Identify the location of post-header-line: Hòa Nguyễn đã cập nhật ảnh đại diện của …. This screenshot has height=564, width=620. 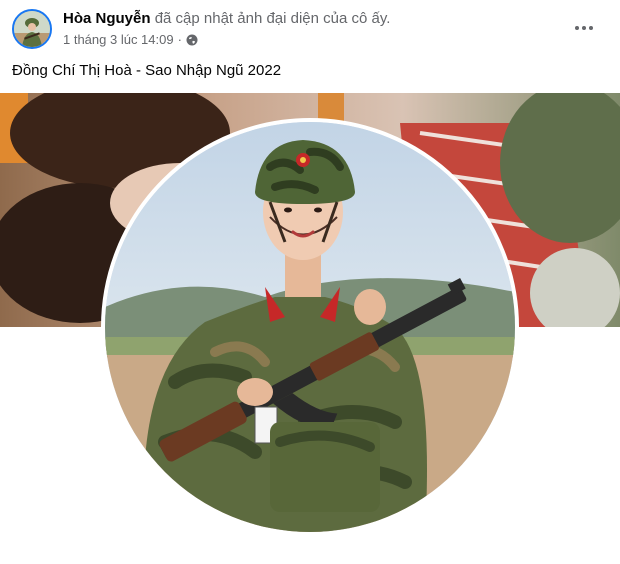
(226, 19).